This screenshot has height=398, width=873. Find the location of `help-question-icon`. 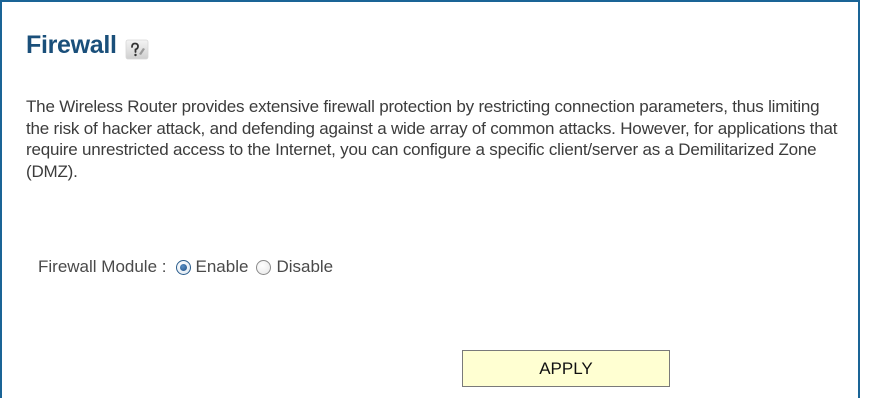

help-question-icon is located at coordinates (137, 49).